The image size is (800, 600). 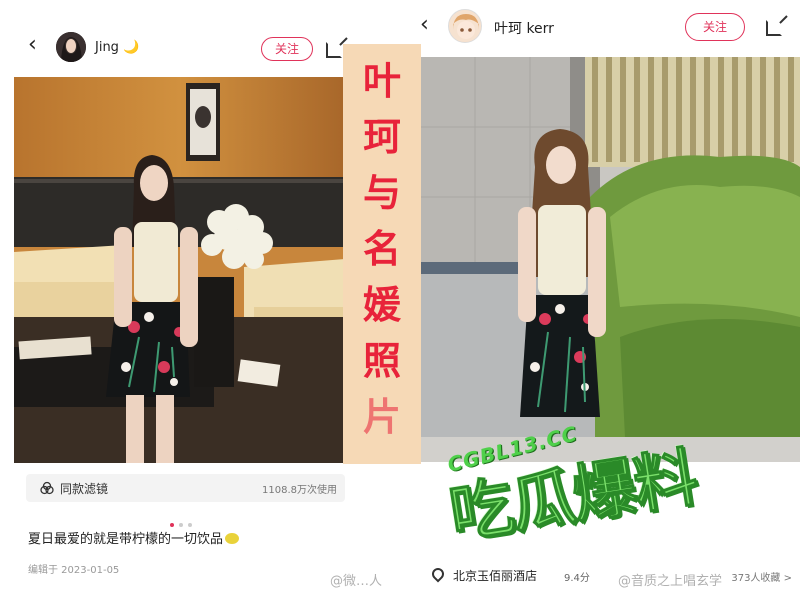 What do you see at coordinates (299, 490) in the screenshot?
I see `filter-usage-count: 1108.8万次使用` at bounding box center [299, 490].